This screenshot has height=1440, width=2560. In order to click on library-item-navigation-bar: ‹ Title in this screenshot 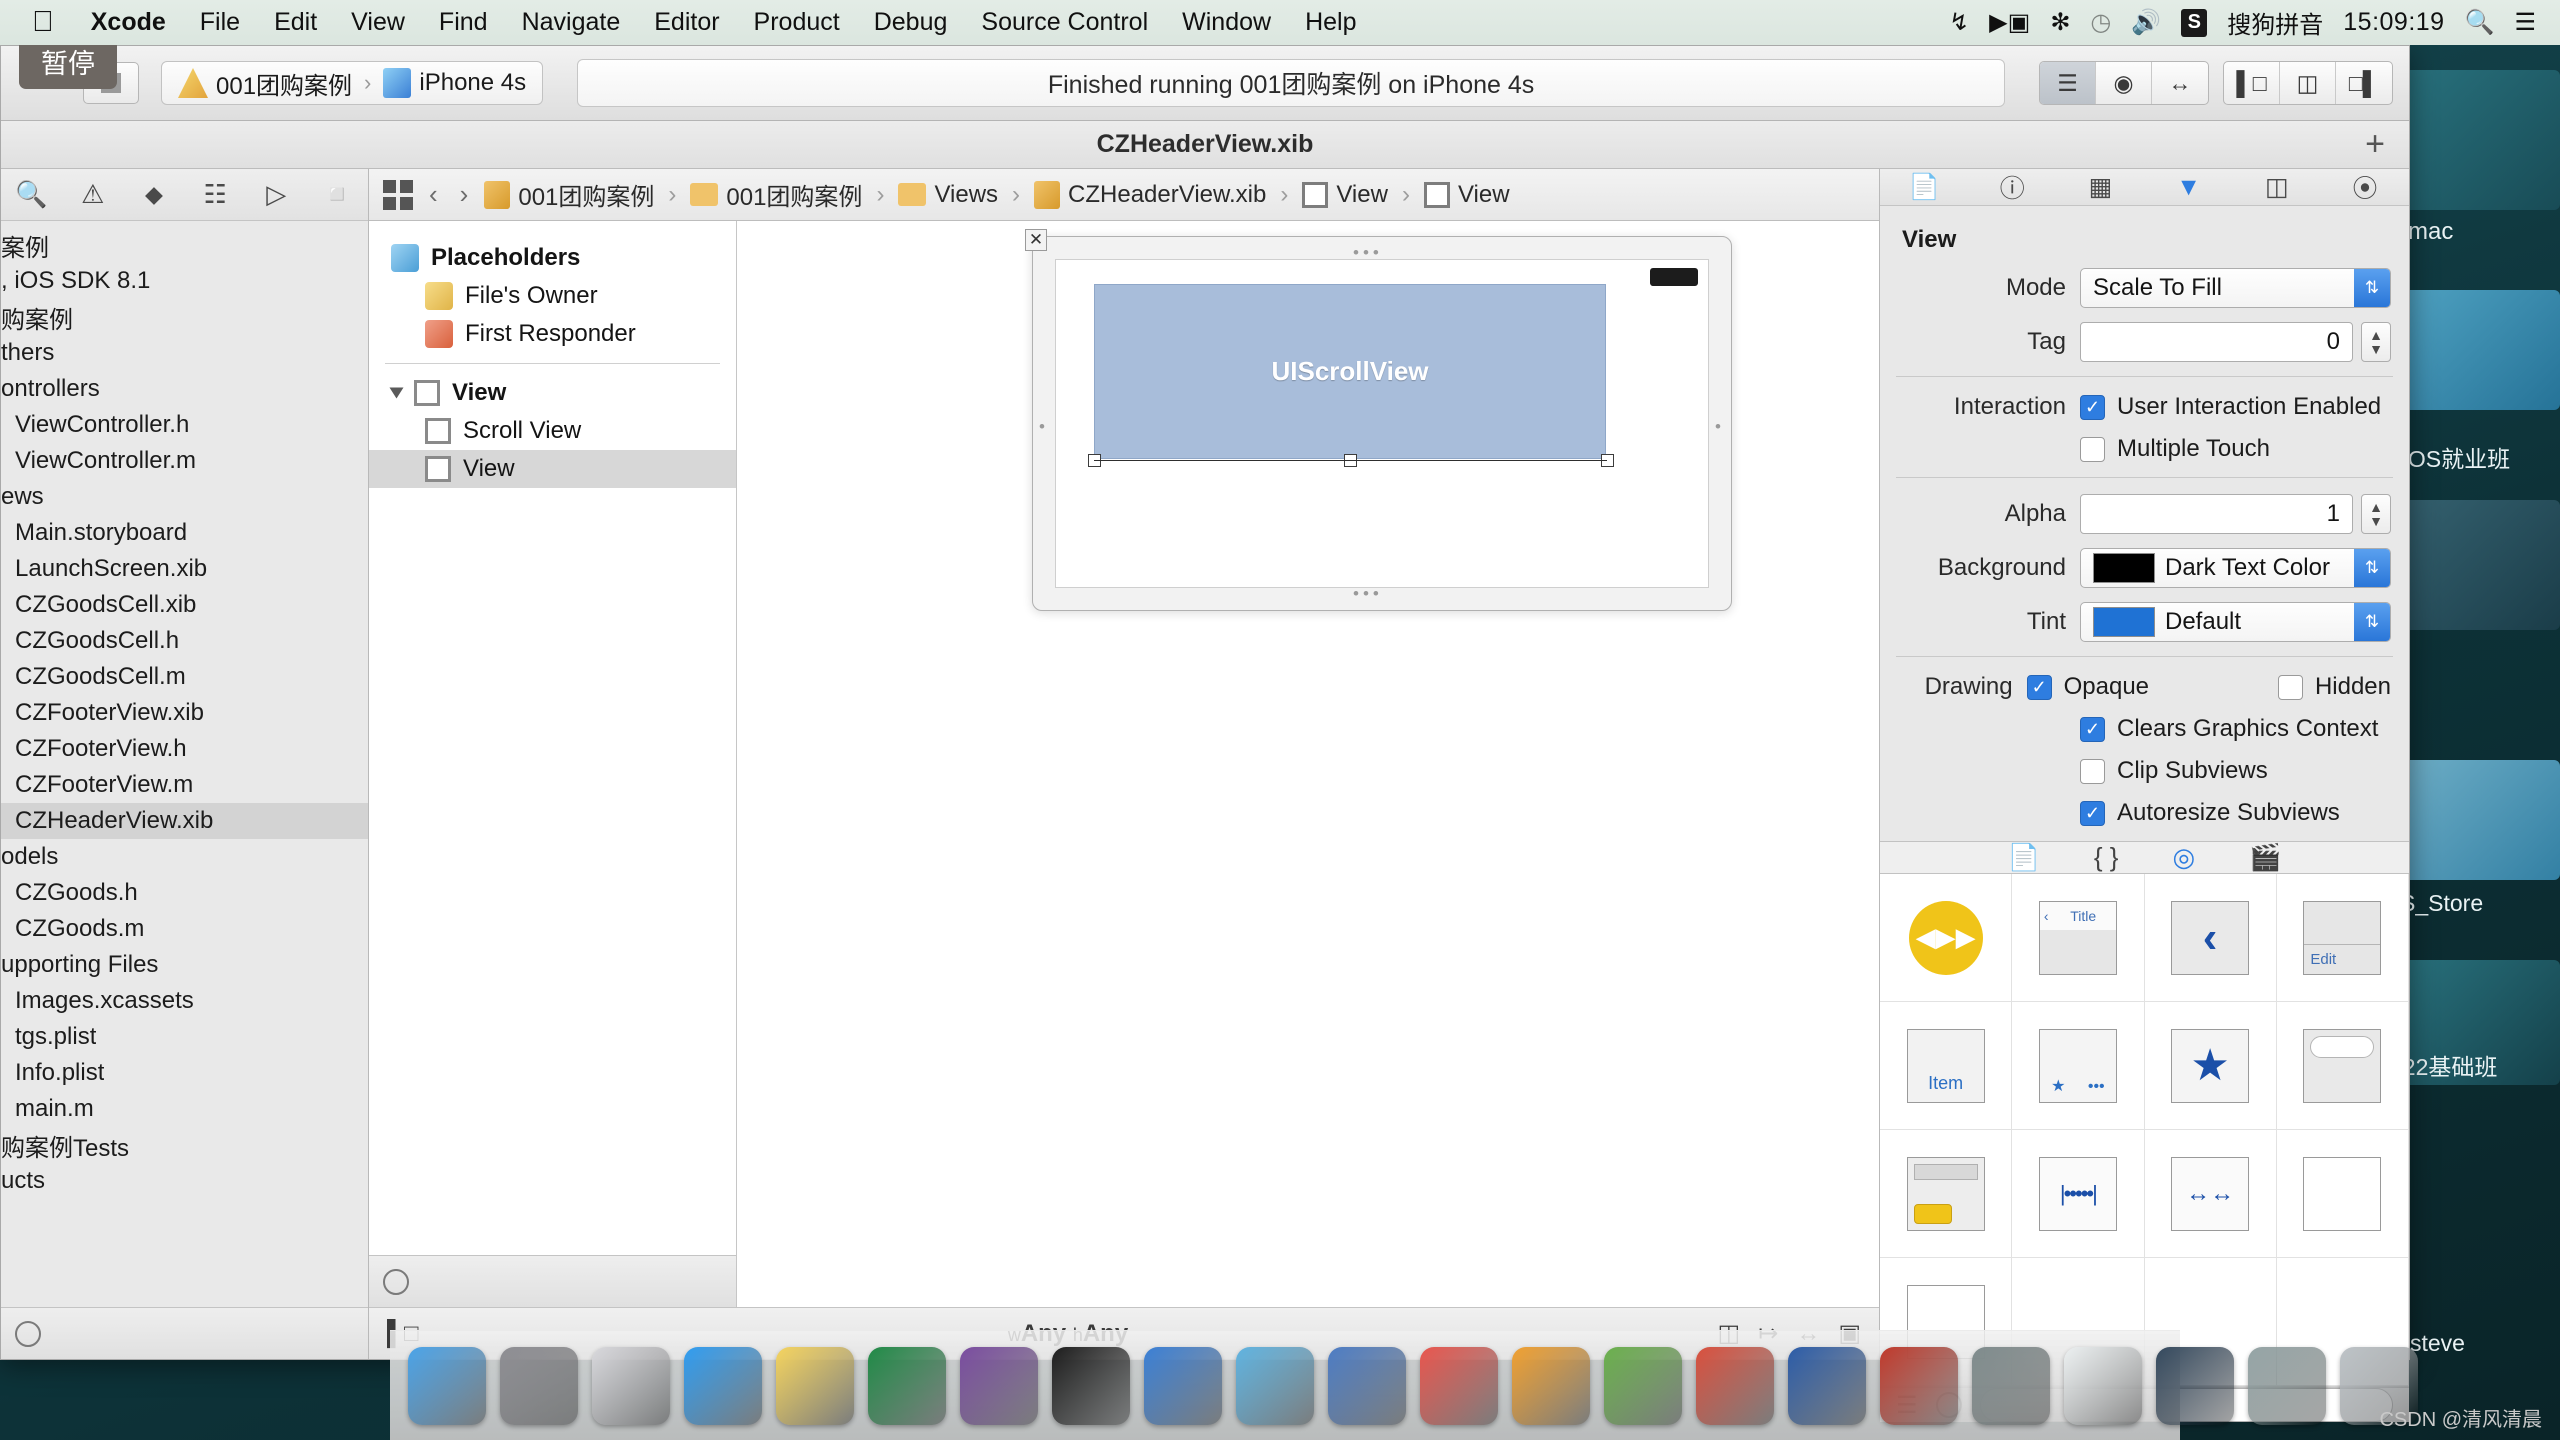, I will do `click(2078, 938)`.